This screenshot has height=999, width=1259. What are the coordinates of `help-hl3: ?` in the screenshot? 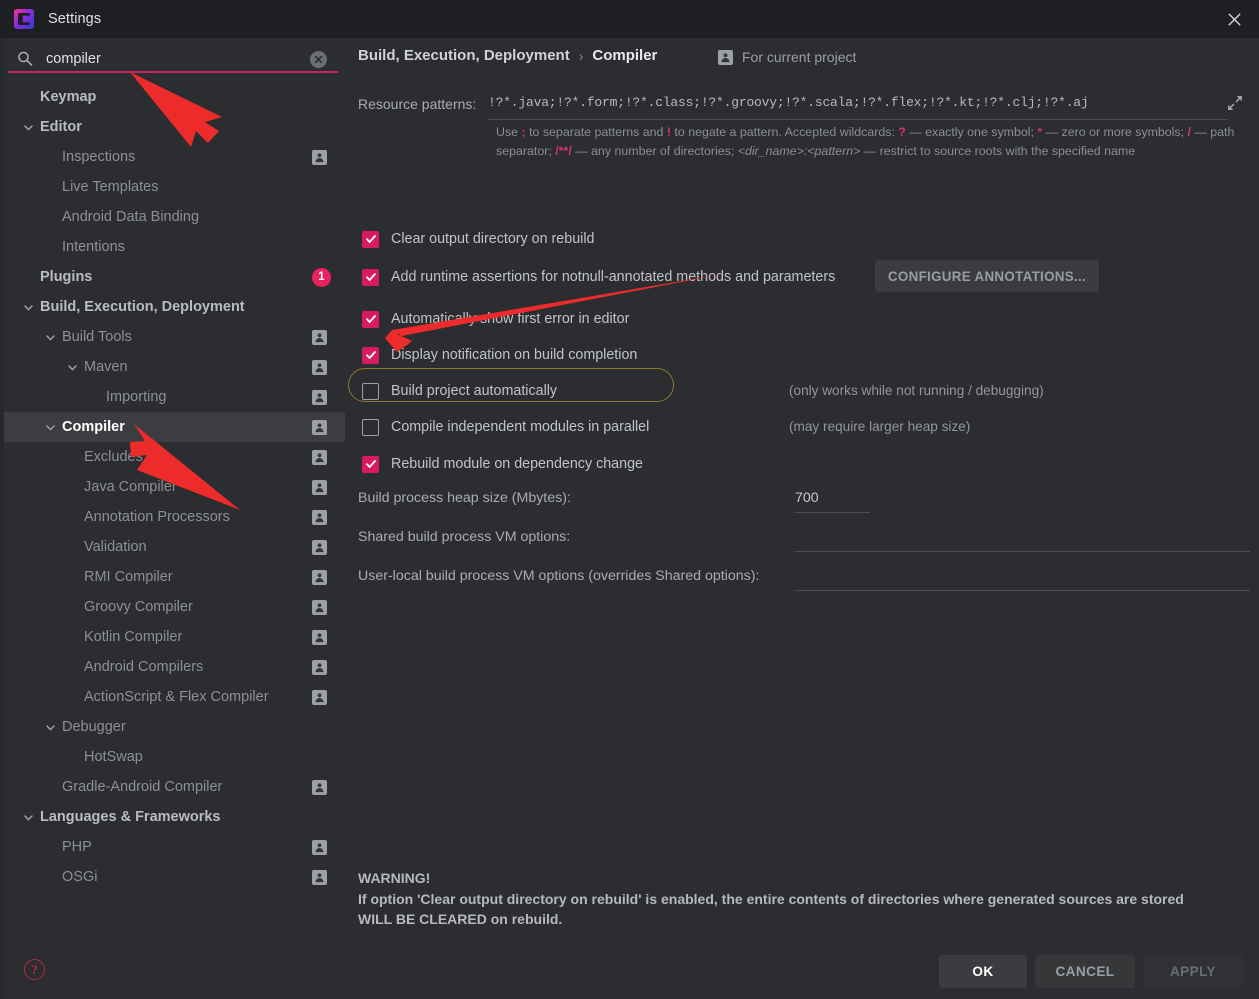 It's located at (902, 132).